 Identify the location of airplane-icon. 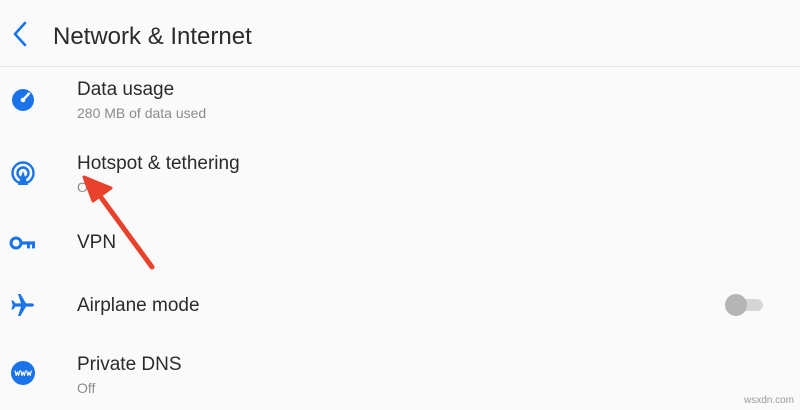
(23, 305).